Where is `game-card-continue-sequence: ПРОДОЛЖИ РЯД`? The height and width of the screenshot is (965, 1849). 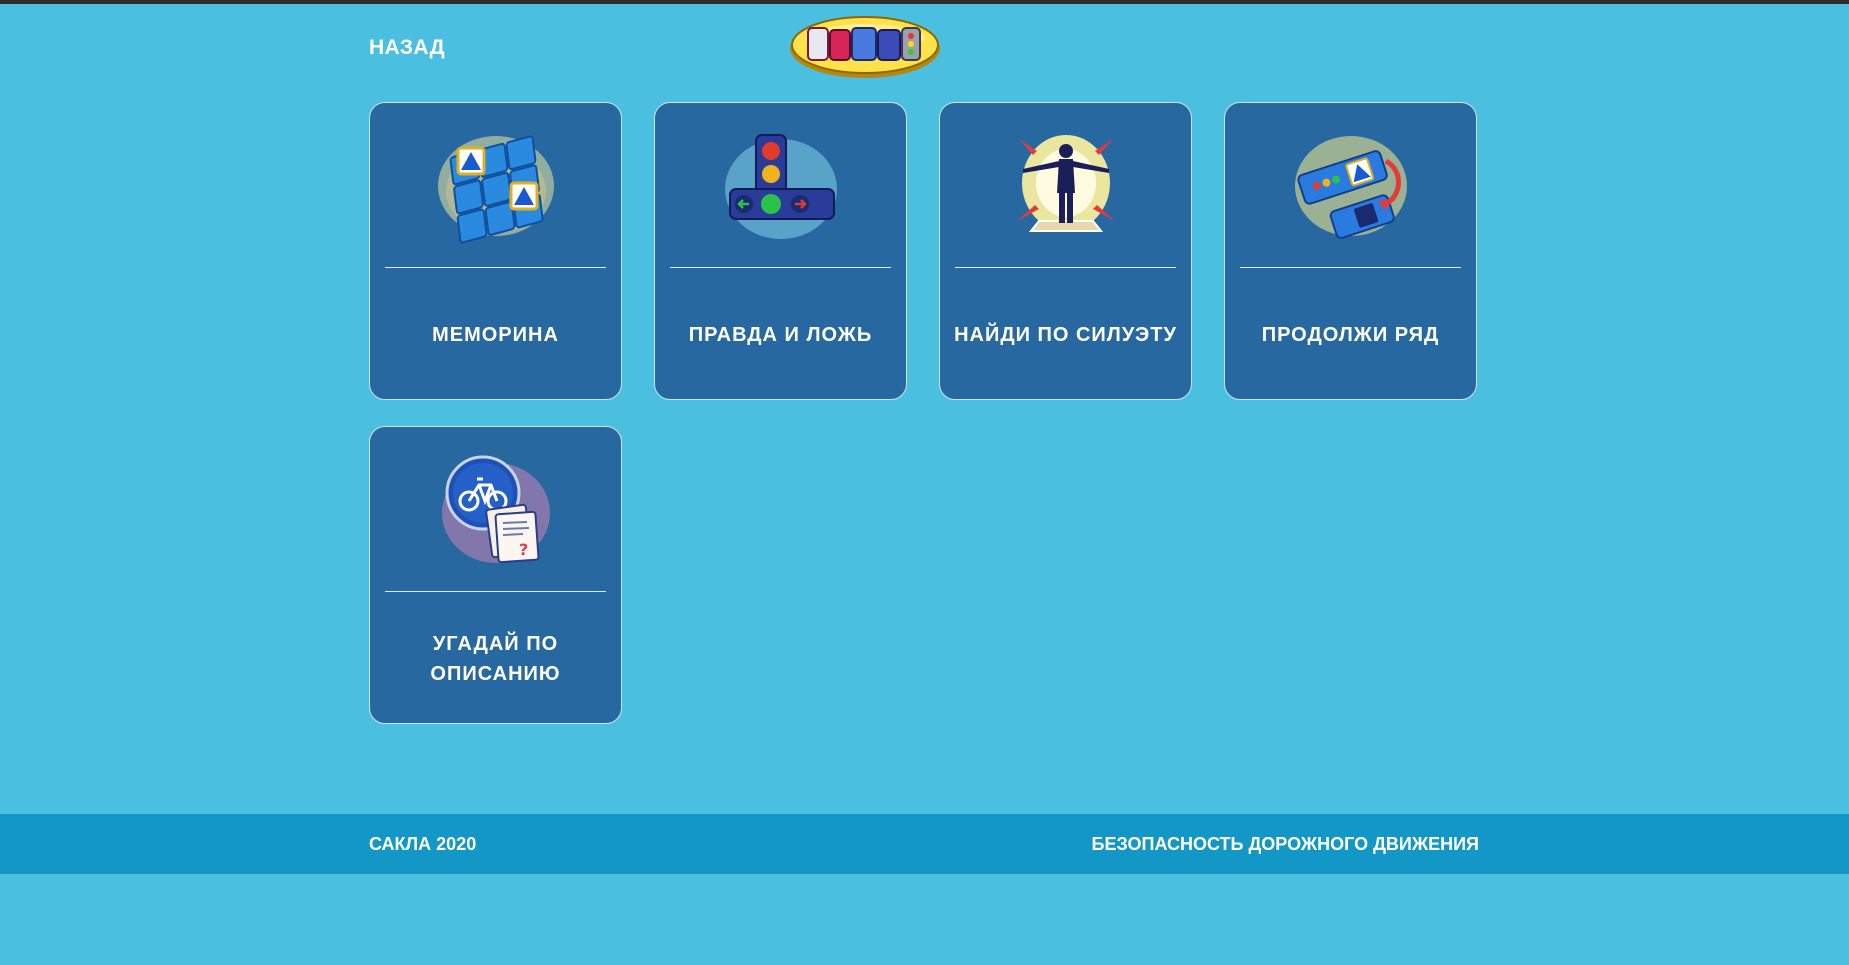
game-card-continue-sequence: ПРОДОЛЖИ РЯД is located at coordinates (1350, 251).